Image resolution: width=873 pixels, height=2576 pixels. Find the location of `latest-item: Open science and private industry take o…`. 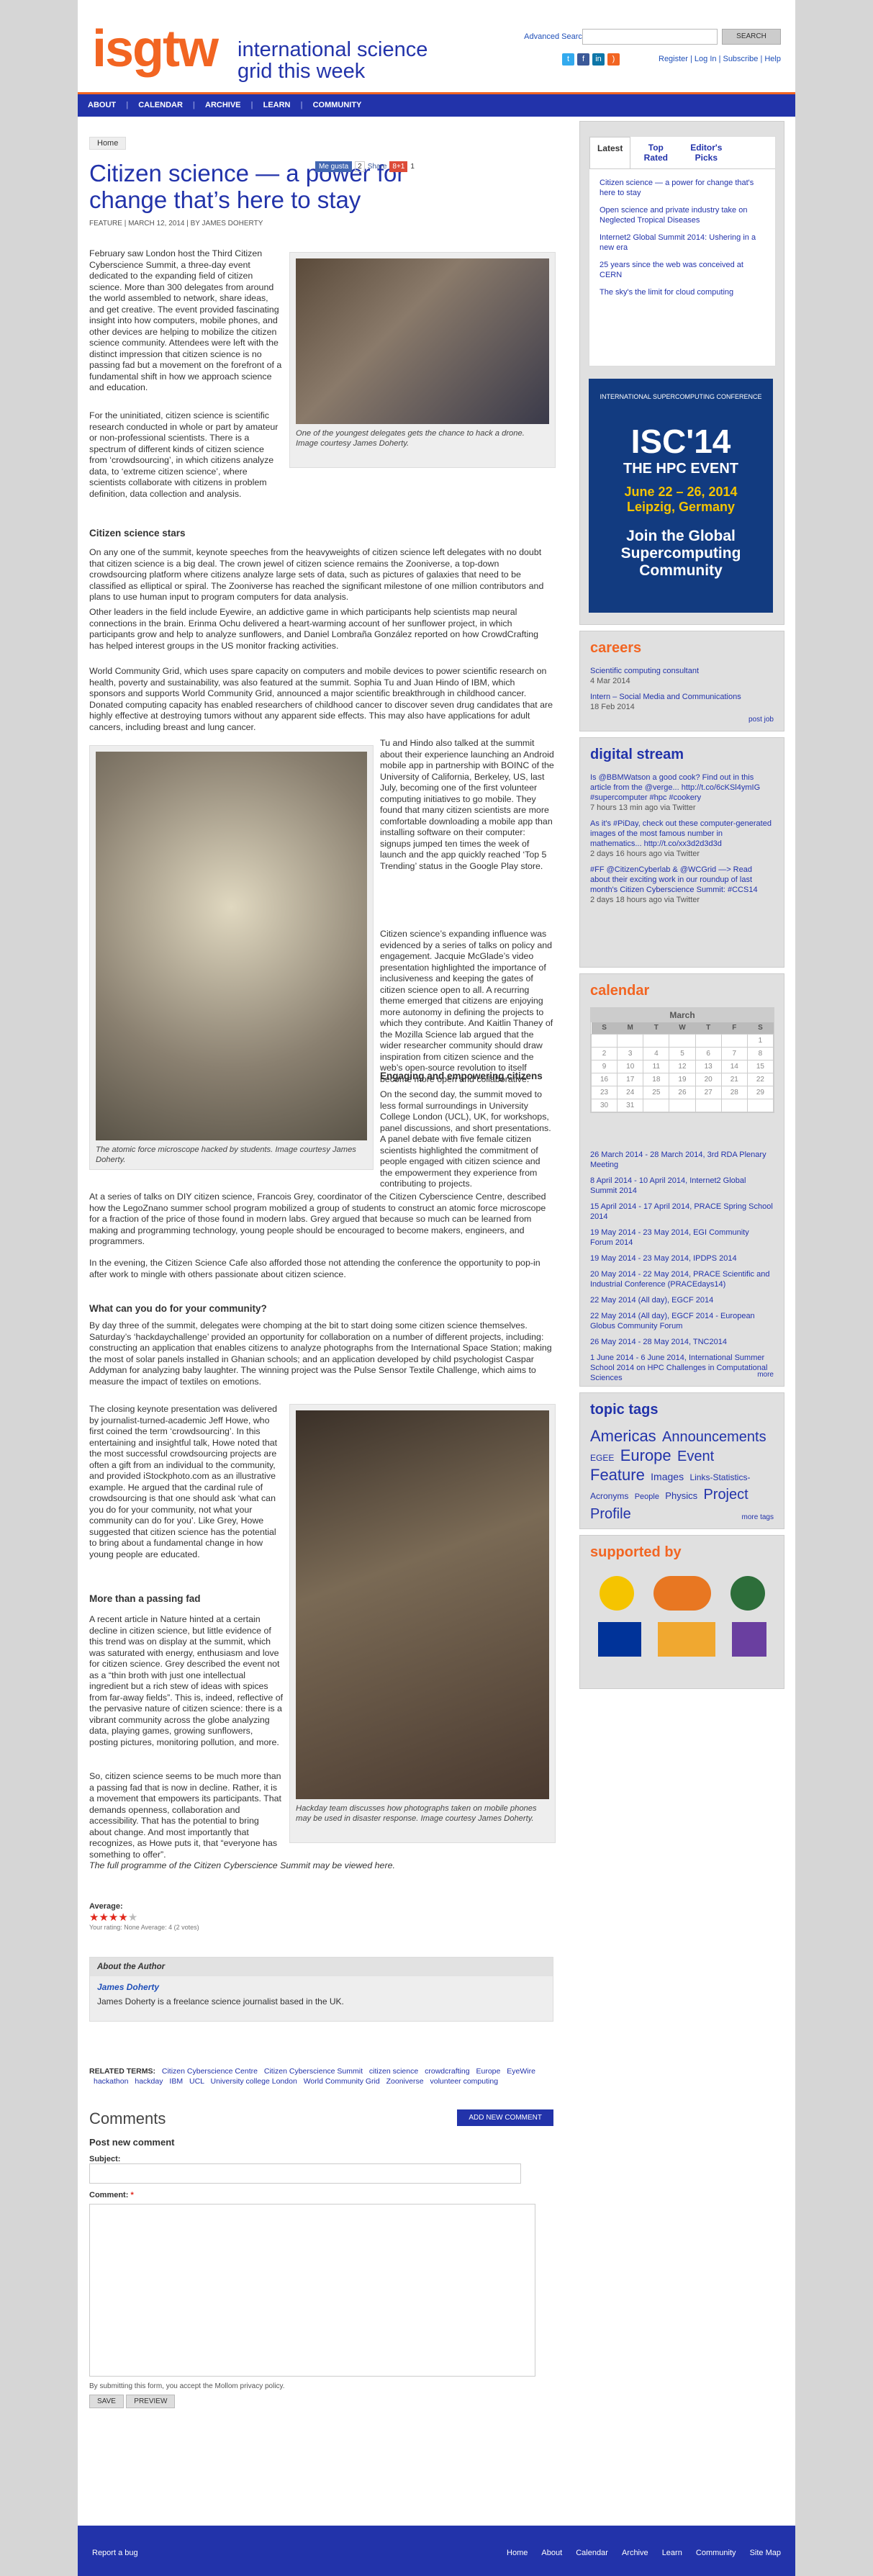

latest-item: Open science and private industry take o… is located at coordinates (682, 215).